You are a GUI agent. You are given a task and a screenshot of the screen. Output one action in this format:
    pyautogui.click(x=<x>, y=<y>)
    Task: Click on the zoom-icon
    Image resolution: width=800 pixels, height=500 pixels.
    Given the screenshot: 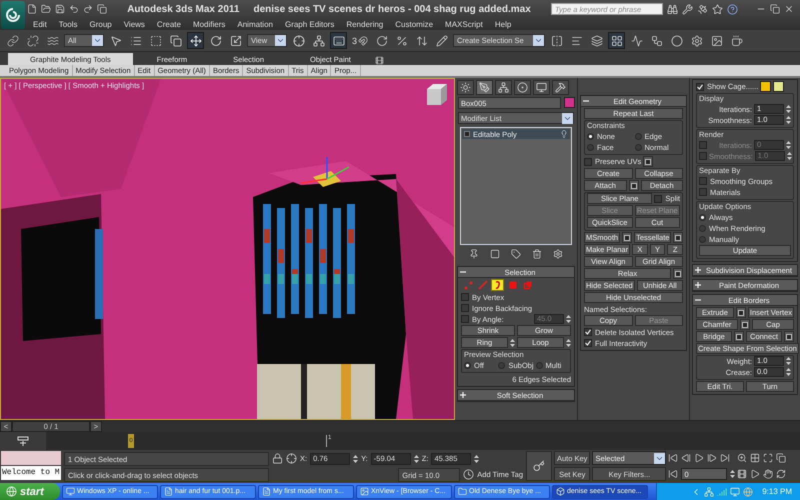 What is the action you would take?
    pyautogui.click(x=742, y=458)
    